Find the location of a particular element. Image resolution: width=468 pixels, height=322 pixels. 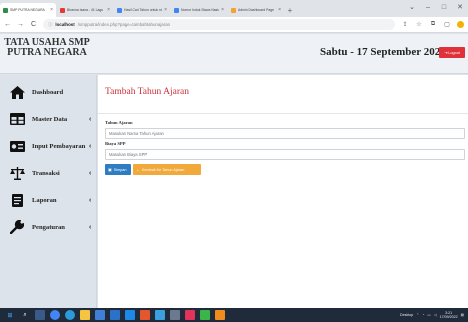

window-controls: ⌄ – □ ✕ is located at coordinates (436, 7).